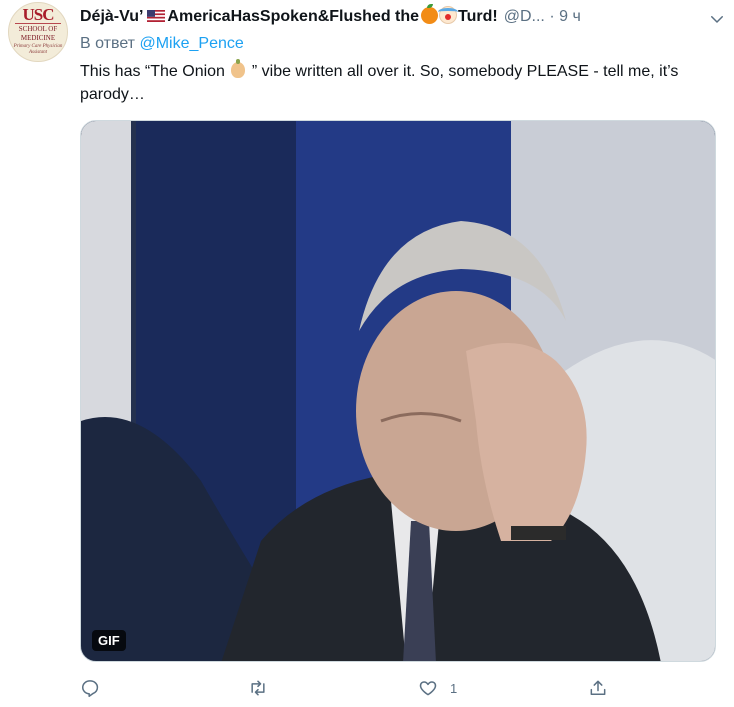 Image resolution: width=734 pixels, height=707 pixels. I want to click on share-button, so click(604, 688).